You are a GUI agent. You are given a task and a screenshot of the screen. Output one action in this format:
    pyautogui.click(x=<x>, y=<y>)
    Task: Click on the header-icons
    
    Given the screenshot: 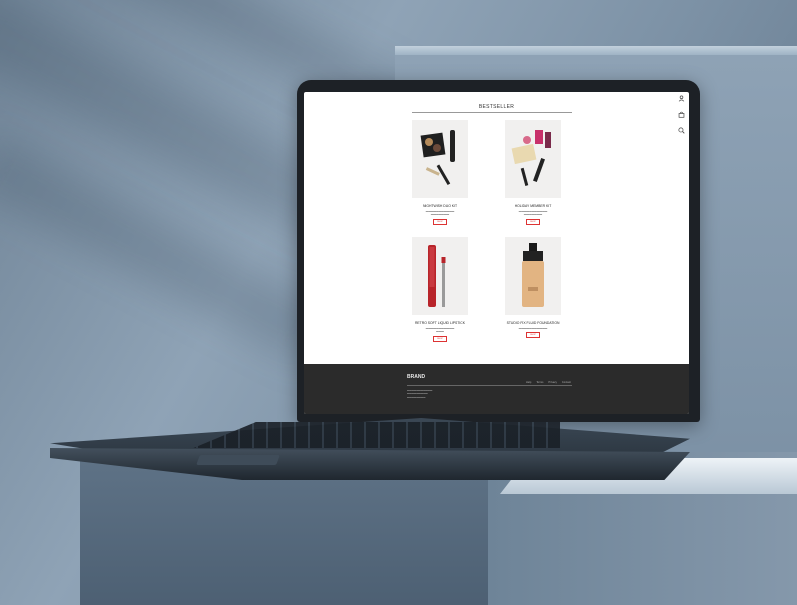 What is the action you would take?
    pyautogui.click(x=681, y=114)
    